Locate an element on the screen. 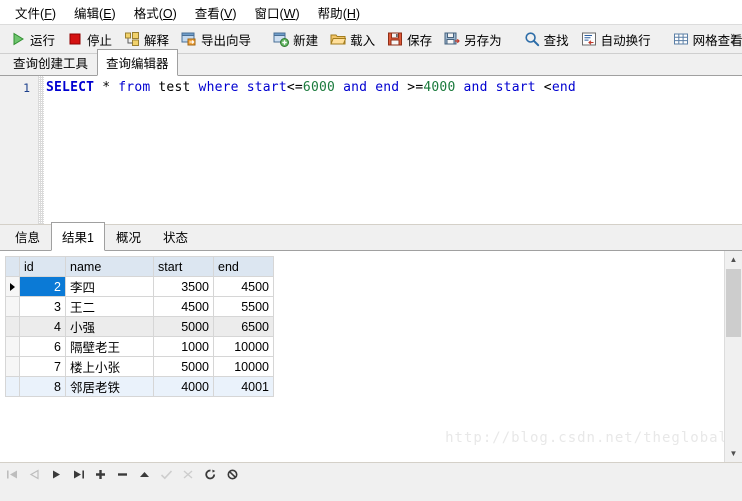 The height and width of the screenshot is (501, 742). cell-id: 2 is located at coordinates (42, 286).